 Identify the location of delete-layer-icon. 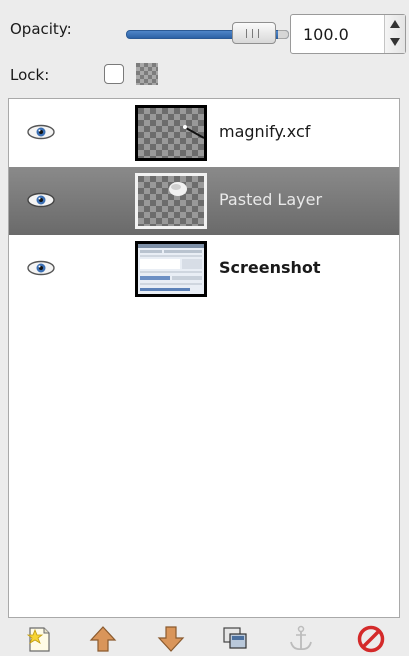
(371, 639).